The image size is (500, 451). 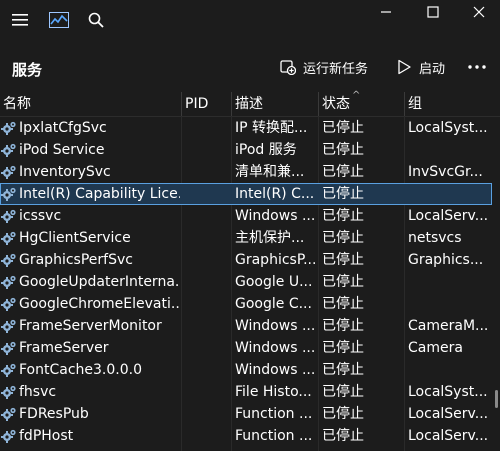 What do you see at coordinates (90, 172) in the screenshot?
I see `service-name-cell: InventorySvc` at bounding box center [90, 172].